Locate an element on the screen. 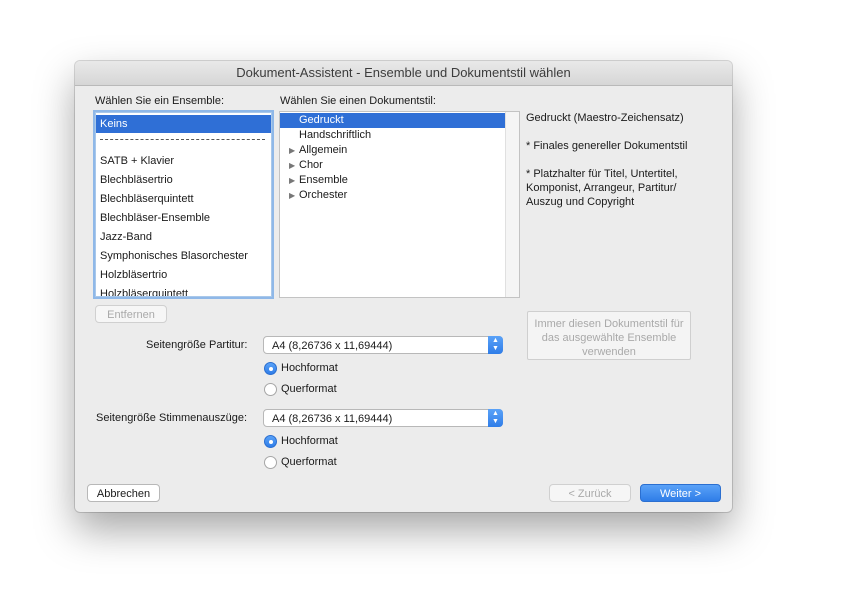 This screenshot has height=616, width=846. ensemble-separator is located at coordinates (182, 140).